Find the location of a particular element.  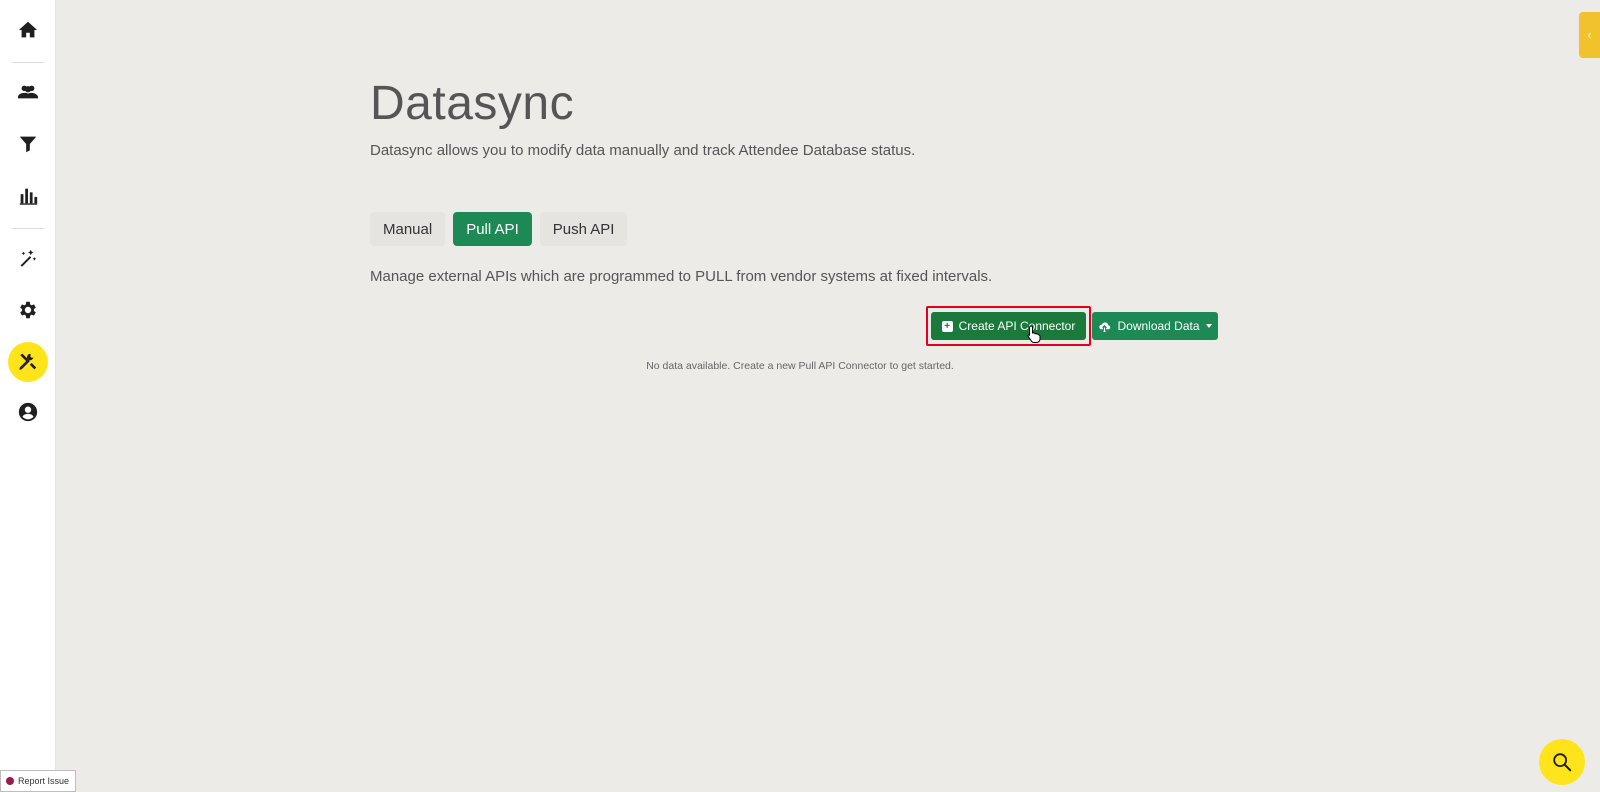

account-circle-icon is located at coordinates (28, 412).